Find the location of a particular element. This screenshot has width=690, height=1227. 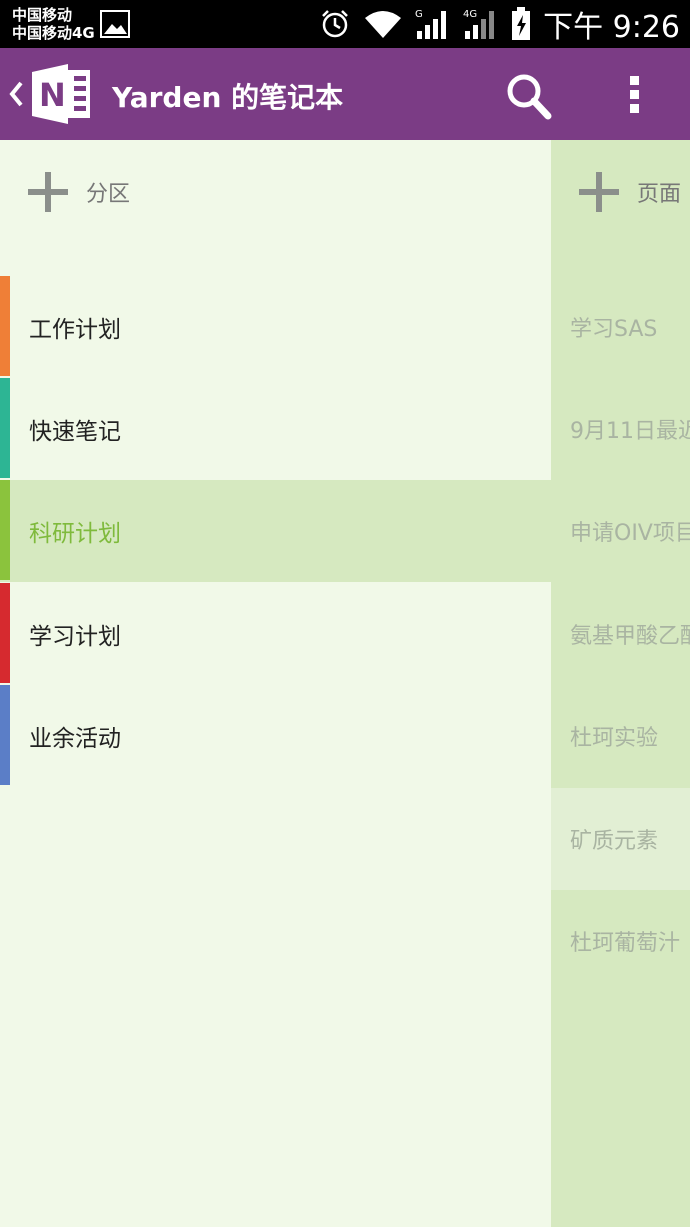

page-item: 申请OIV项目 is located at coordinates (620, 531).